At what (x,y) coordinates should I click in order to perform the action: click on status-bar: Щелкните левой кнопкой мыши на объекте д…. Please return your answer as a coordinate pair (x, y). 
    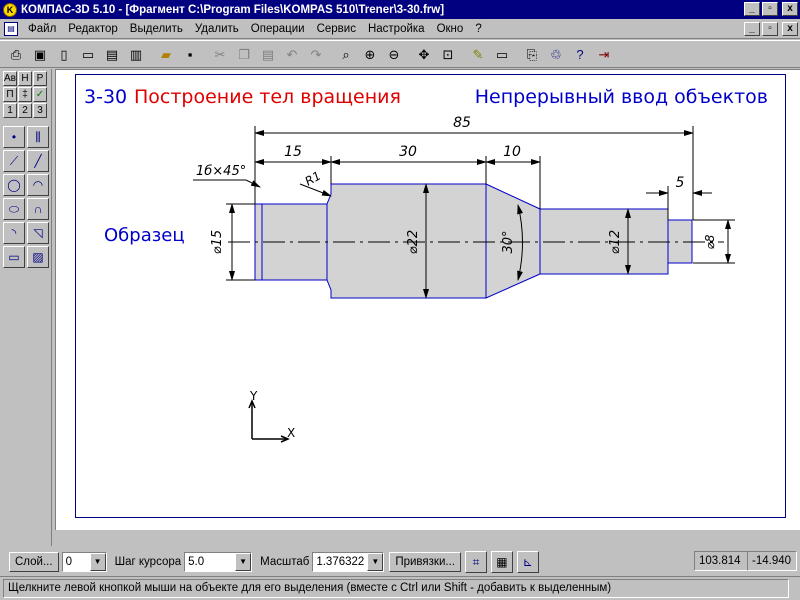
    Looking at the image, I should click on (400, 588).